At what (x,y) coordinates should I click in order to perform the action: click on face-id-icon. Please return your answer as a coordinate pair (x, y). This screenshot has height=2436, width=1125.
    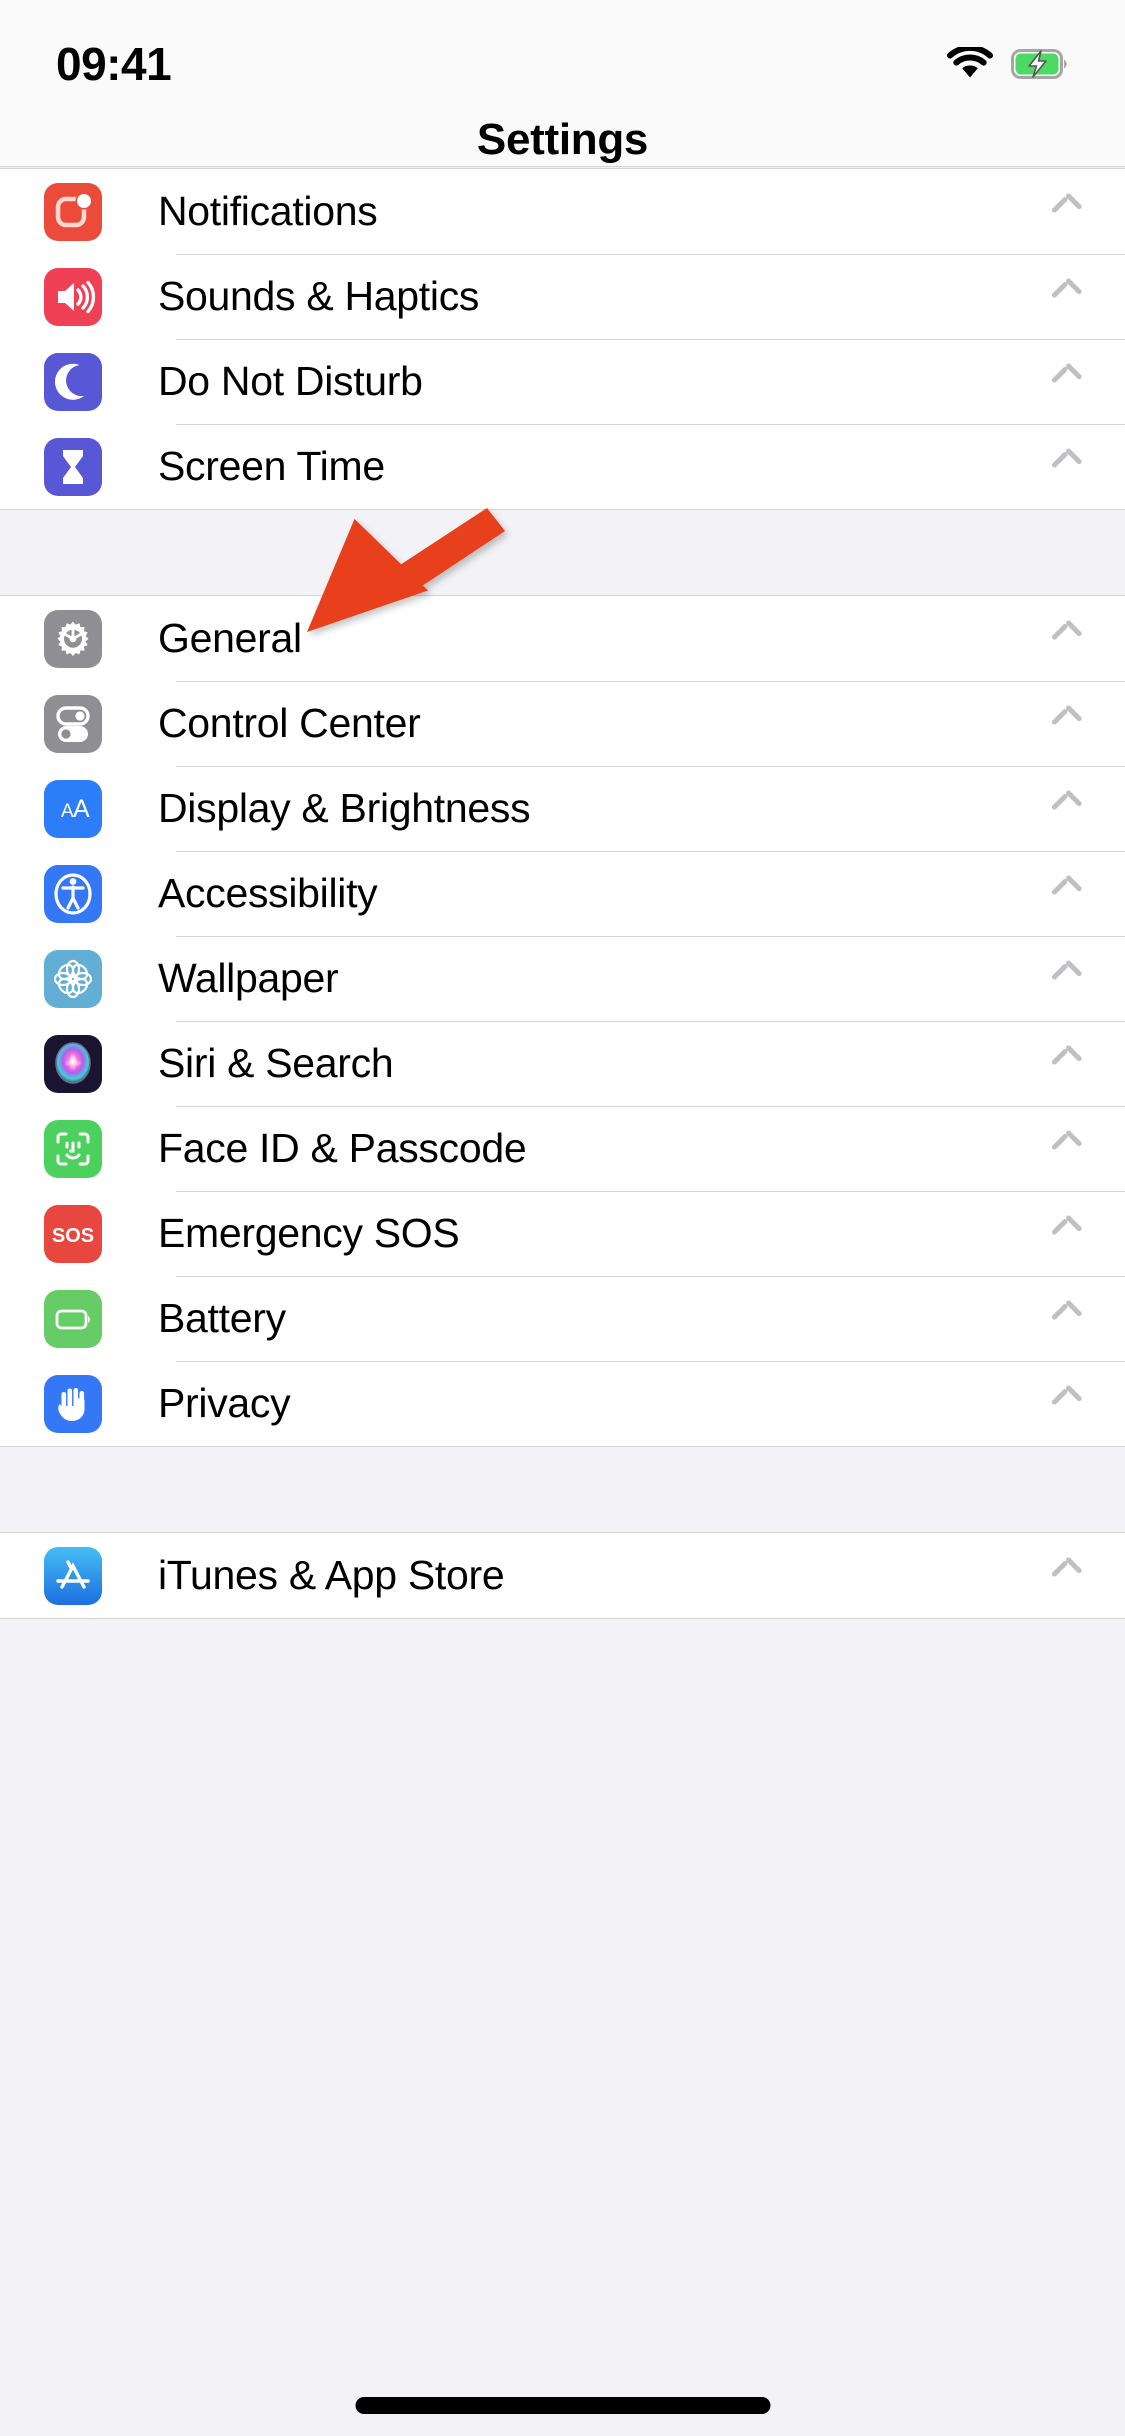
    Looking at the image, I should click on (73, 1148).